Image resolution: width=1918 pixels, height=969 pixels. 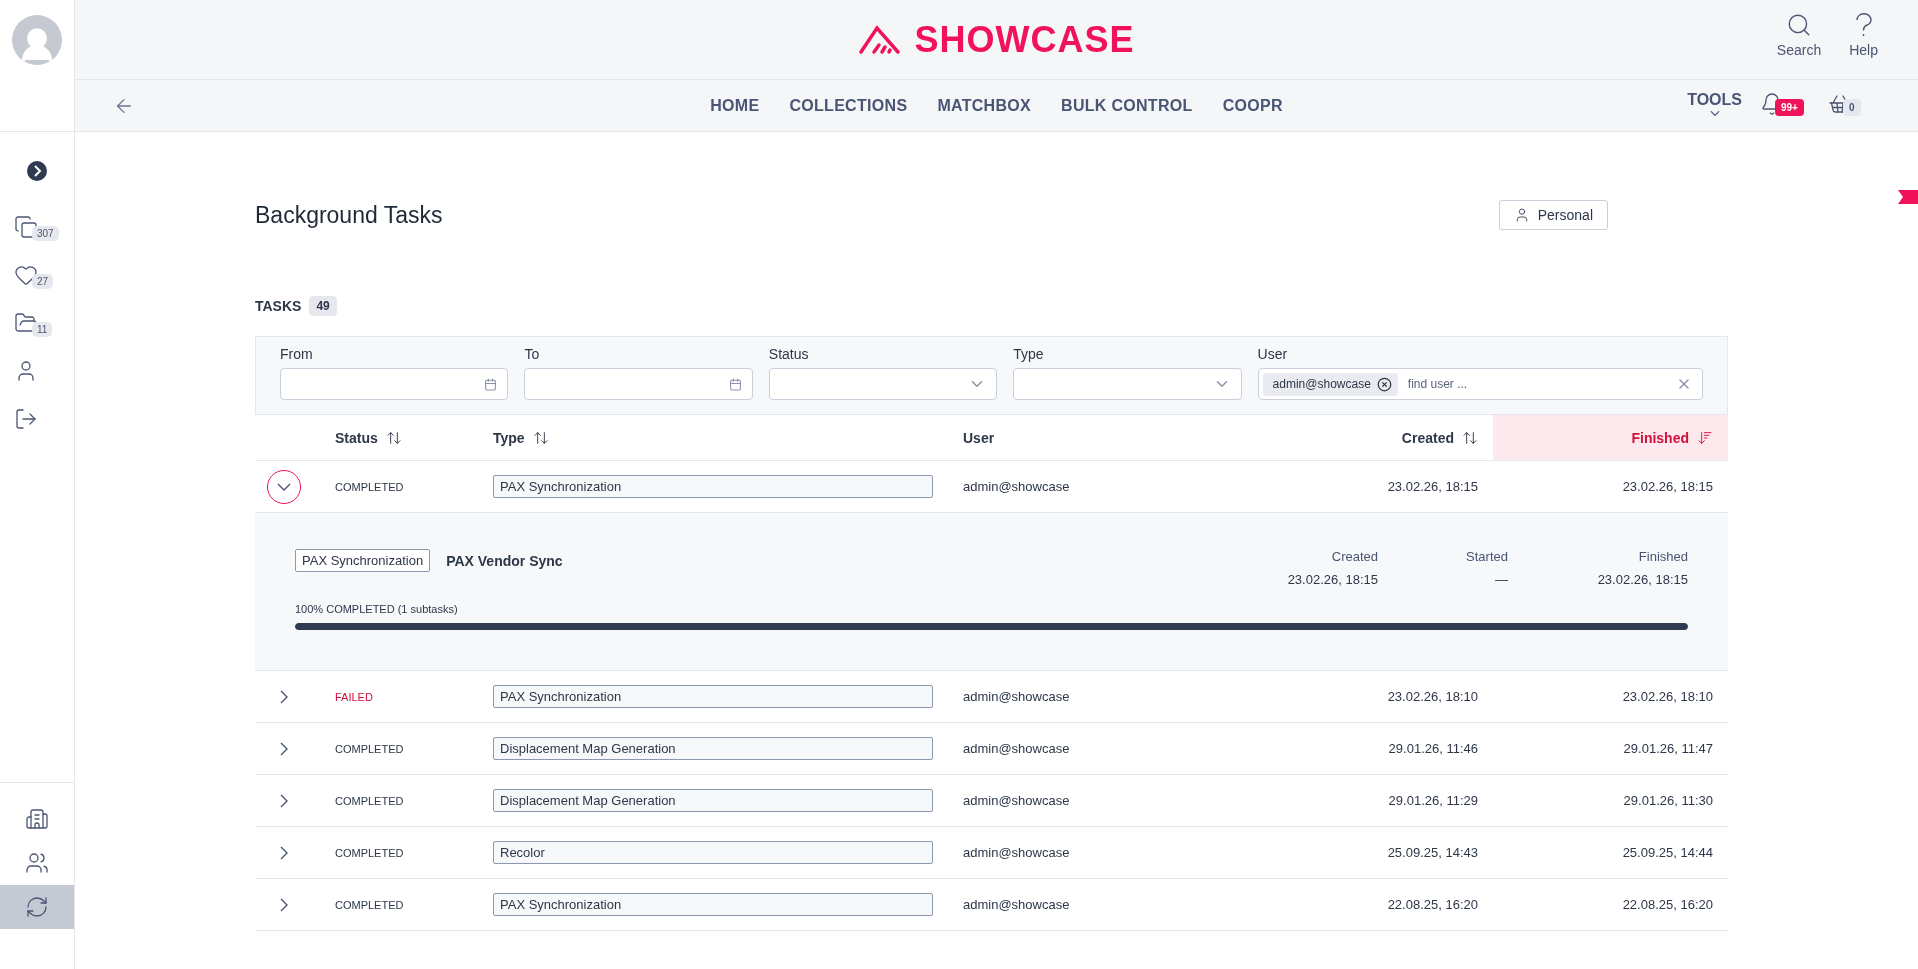 I want to click on sync-icon, so click(x=37, y=907).